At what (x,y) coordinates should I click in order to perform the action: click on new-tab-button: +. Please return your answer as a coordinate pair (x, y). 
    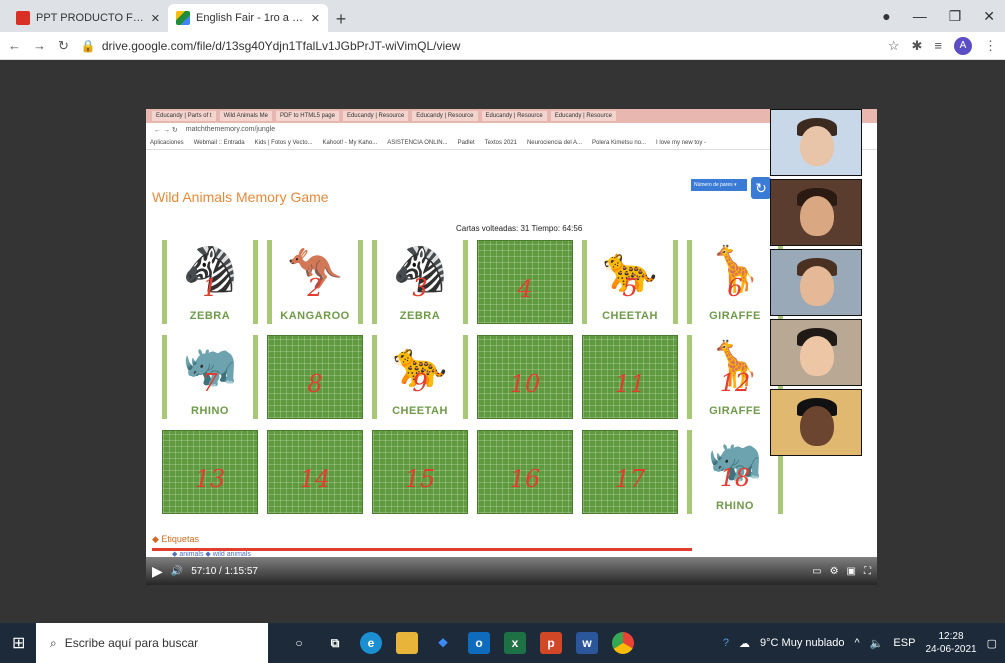
    Looking at the image, I should click on (341, 19).